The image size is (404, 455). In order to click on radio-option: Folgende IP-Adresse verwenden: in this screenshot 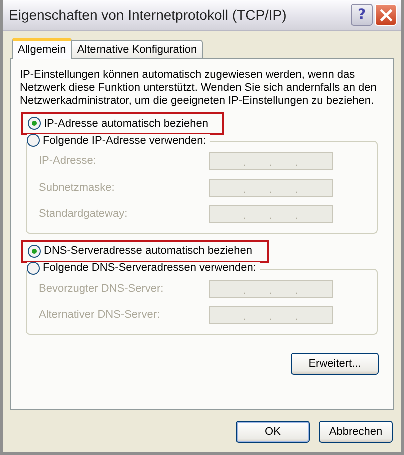, I will do `click(118, 140)`.